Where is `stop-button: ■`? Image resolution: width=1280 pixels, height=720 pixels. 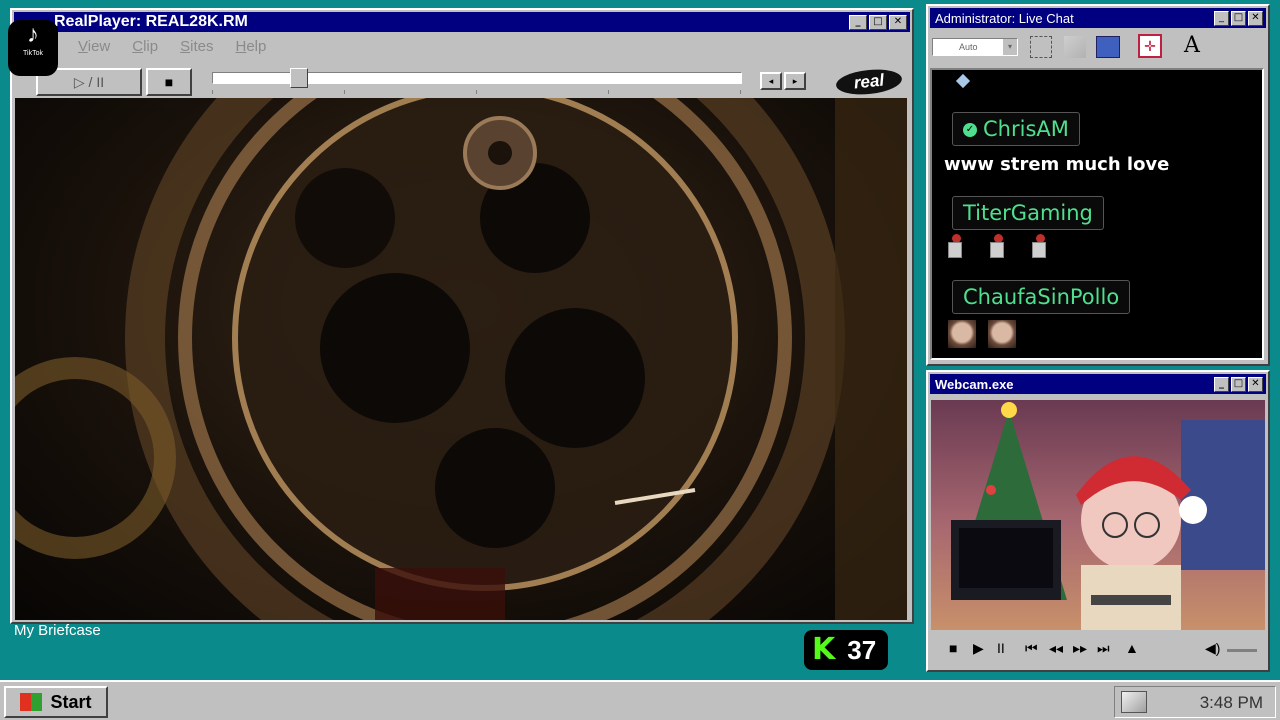
stop-button: ■ is located at coordinates (169, 82).